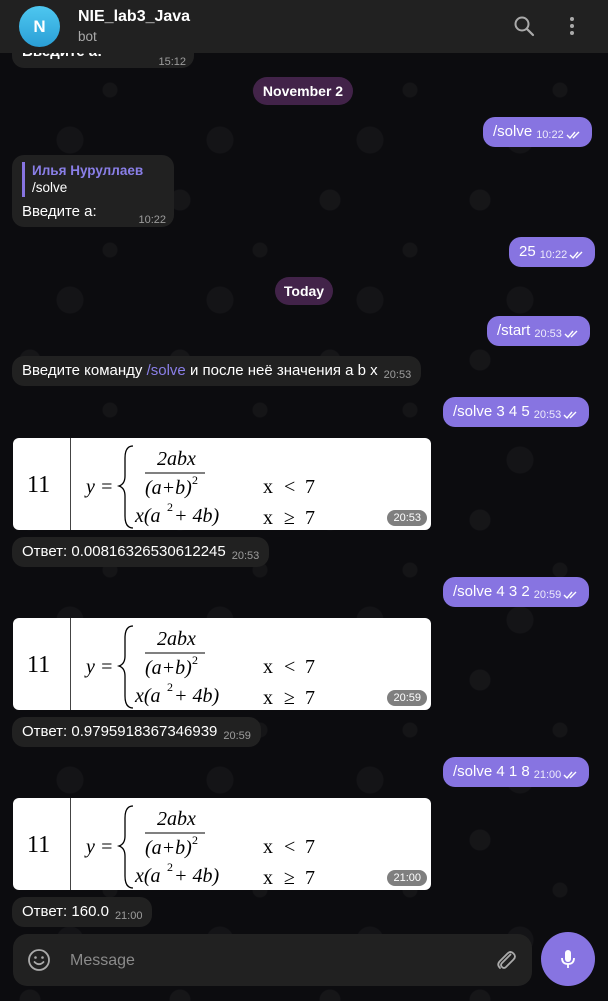 The image size is (608, 1001). Describe the element at coordinates (572, 26) in the screenshot. I see `more-vertical-icon` at that location.